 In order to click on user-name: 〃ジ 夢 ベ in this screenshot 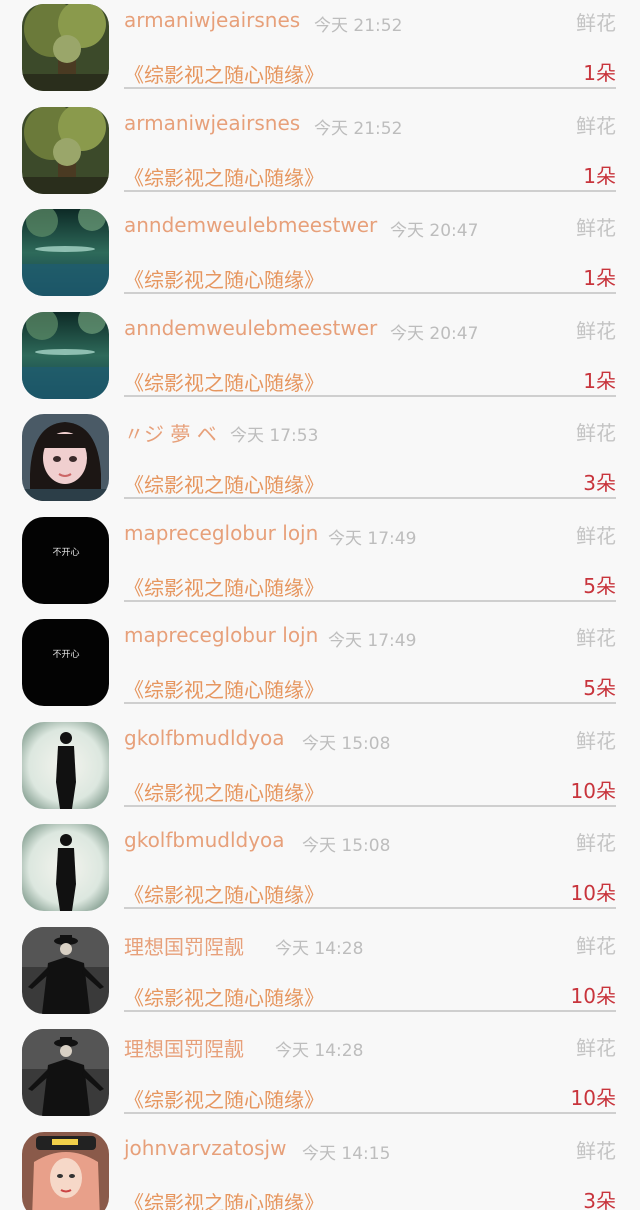, I will do `click(170, 432)`.